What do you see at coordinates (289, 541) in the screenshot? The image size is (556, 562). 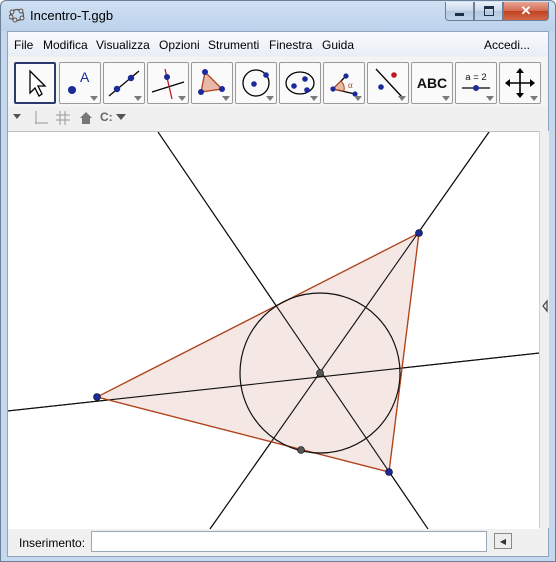 I see `input-field` at bounding box center [289, 541].